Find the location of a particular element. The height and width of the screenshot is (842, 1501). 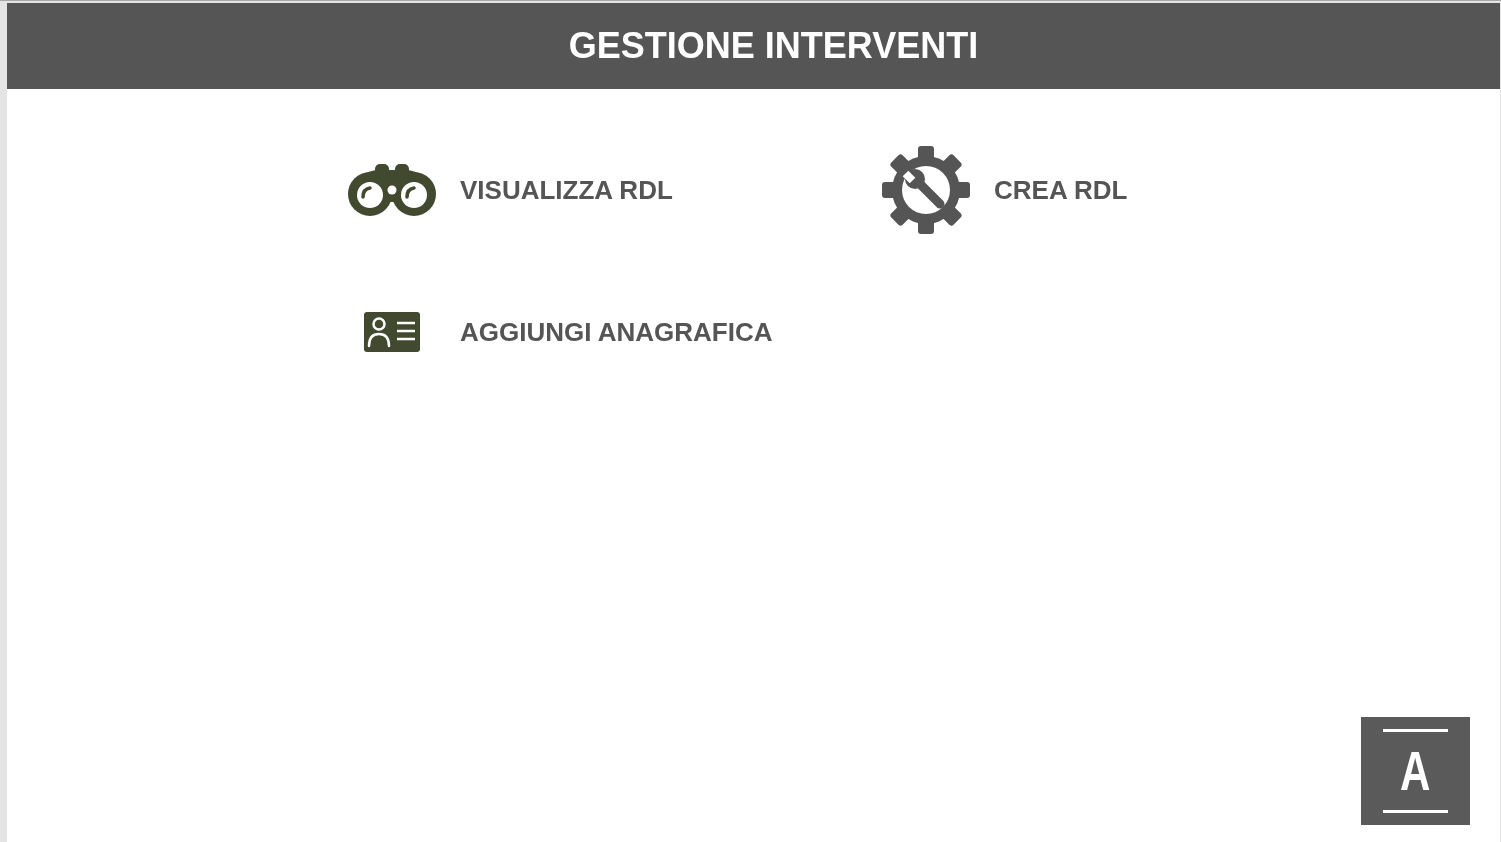

menu-button: AGGIUNGI ANAGRAFICA is located at coordinates (560, 332).